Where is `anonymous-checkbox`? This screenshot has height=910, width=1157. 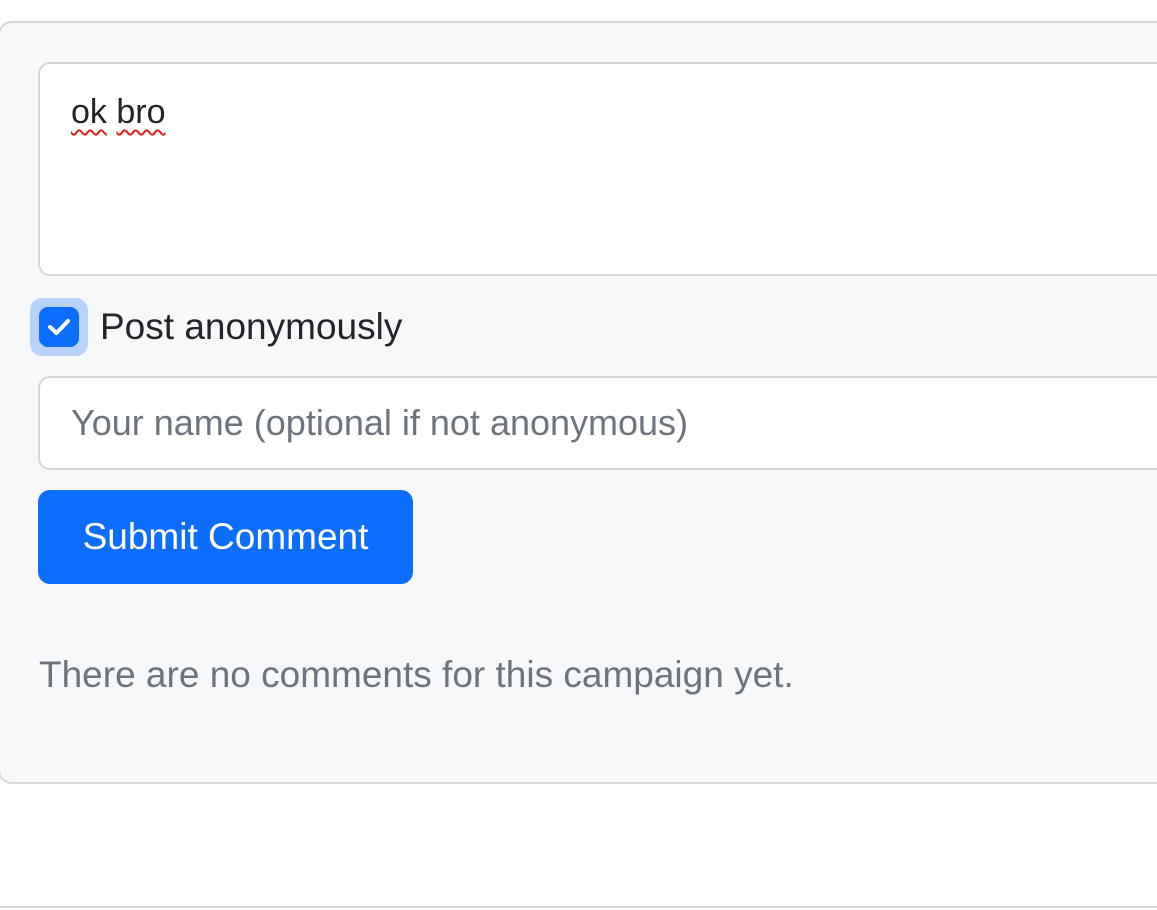 anonymous-checkbox is located at coordinates (59, 327).